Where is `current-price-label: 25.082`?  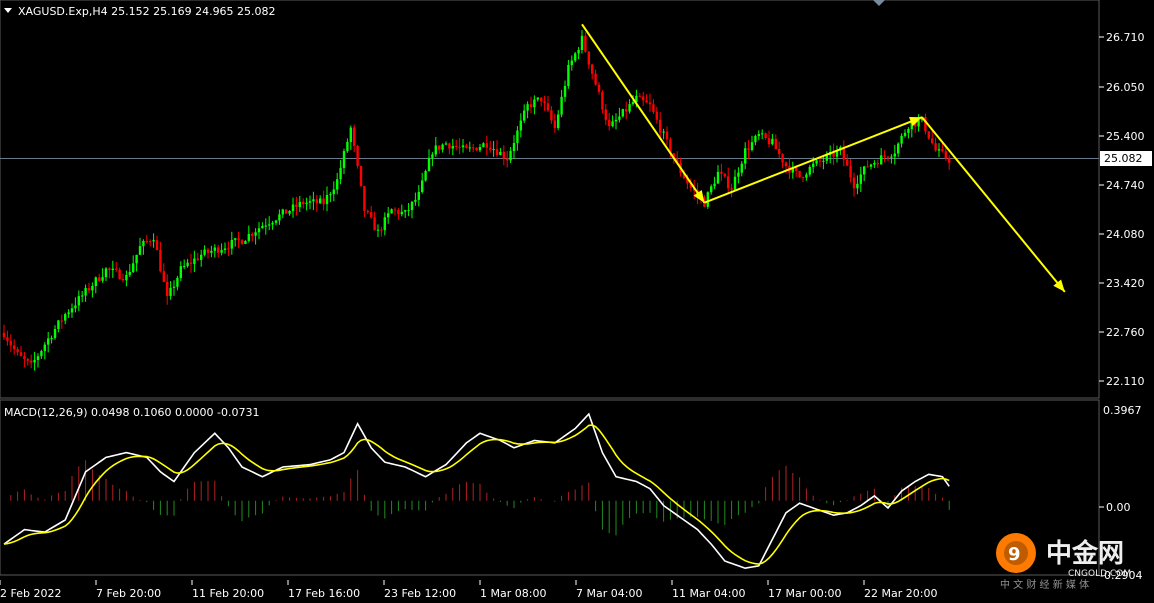
current-price-label: 25.082 is located at coordinates (1126, 158).